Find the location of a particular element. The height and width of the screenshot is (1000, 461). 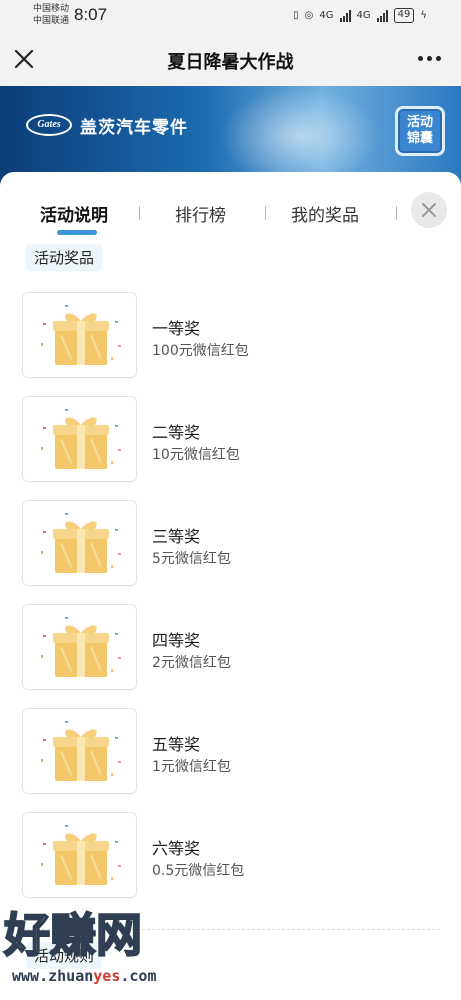

more-icon is located at coordinates (429, 58).